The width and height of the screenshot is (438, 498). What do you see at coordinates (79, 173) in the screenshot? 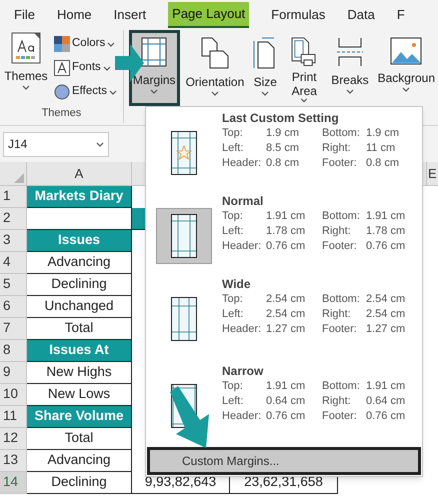
I see `column-header: A` at bounding box center [79, 173].